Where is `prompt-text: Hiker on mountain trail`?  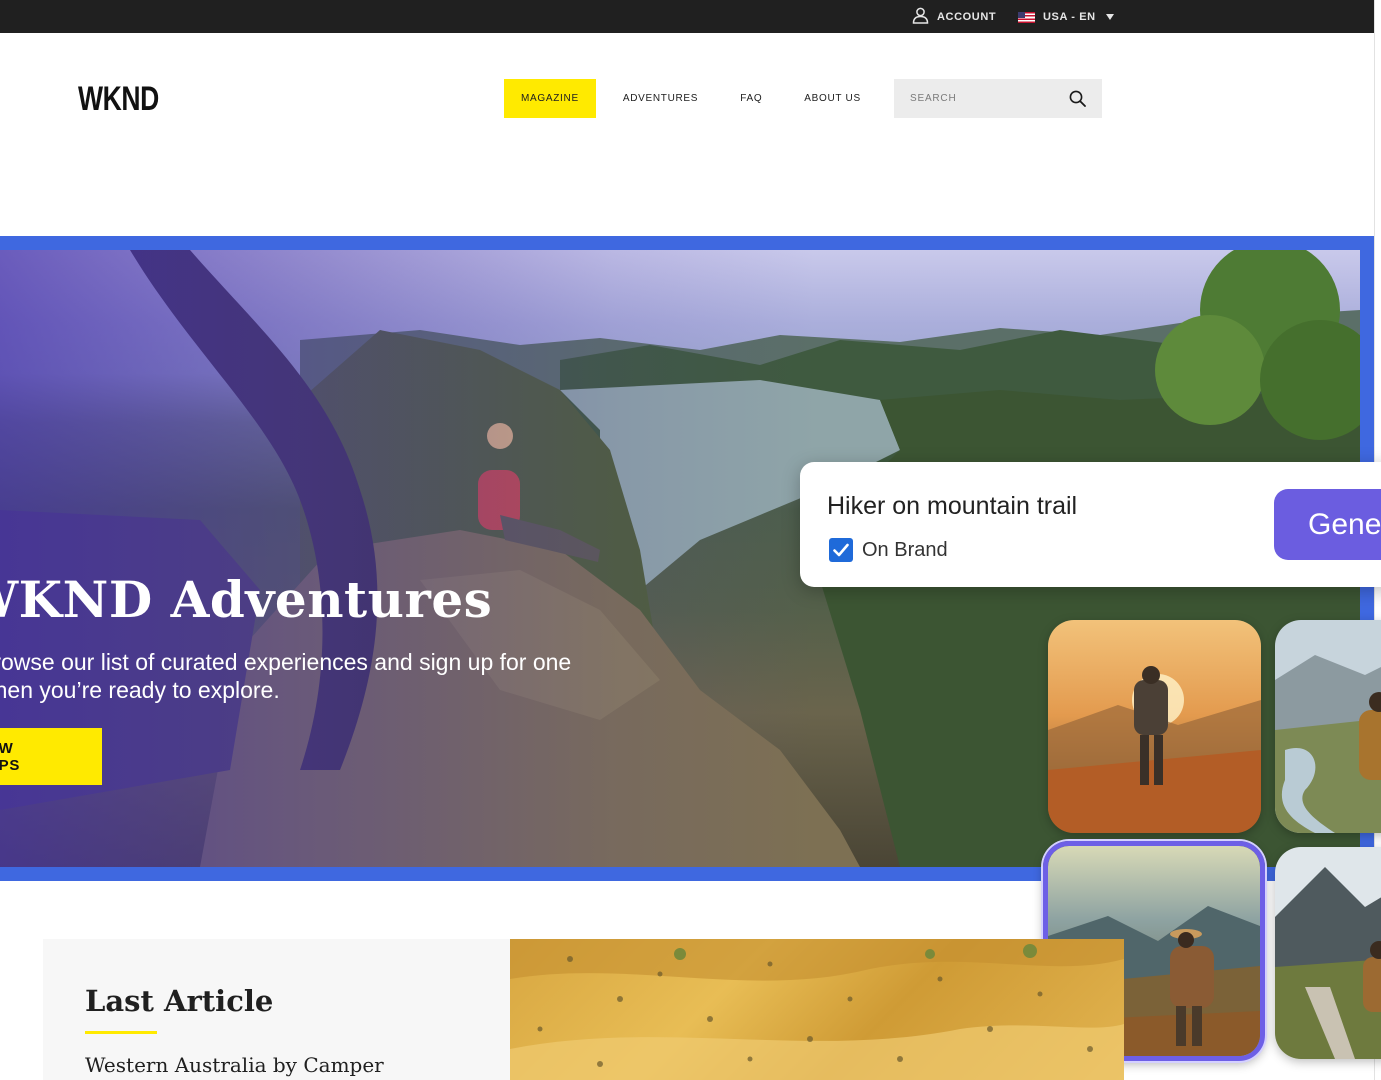
prompt-text: Hiker on mountain trail is located at coordinates (952, 506).